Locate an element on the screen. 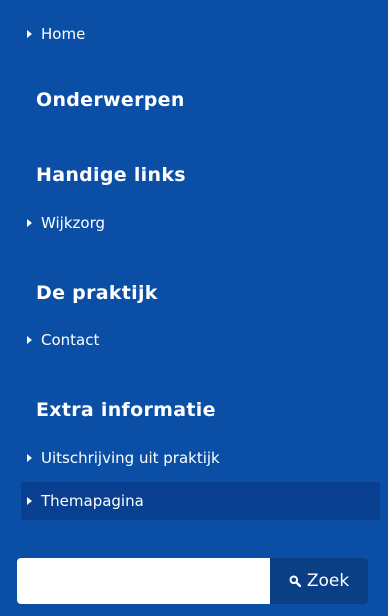 The width and height of the screenshot is (388, 616). nav-link-label: Home is located at coordinates (63, 34).